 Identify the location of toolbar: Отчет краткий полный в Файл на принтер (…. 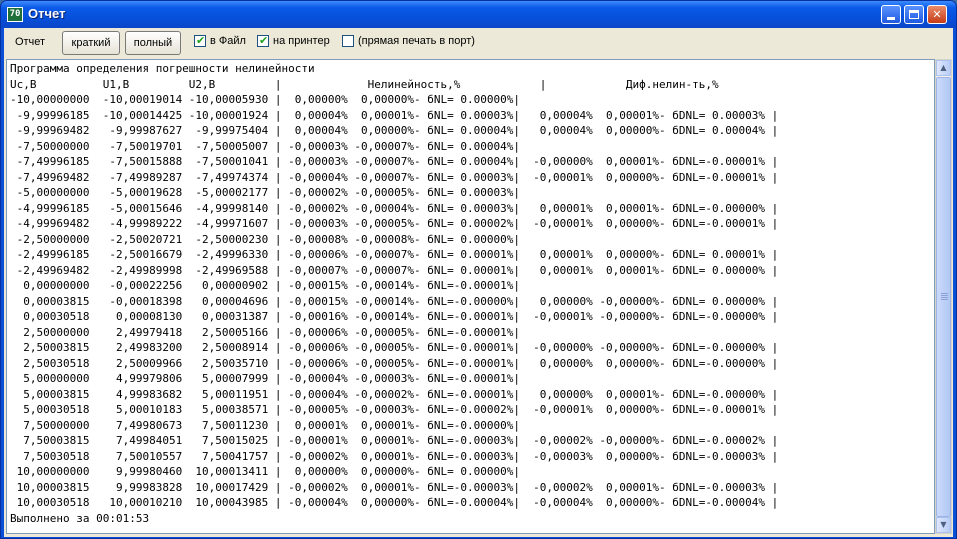
(478, 43).